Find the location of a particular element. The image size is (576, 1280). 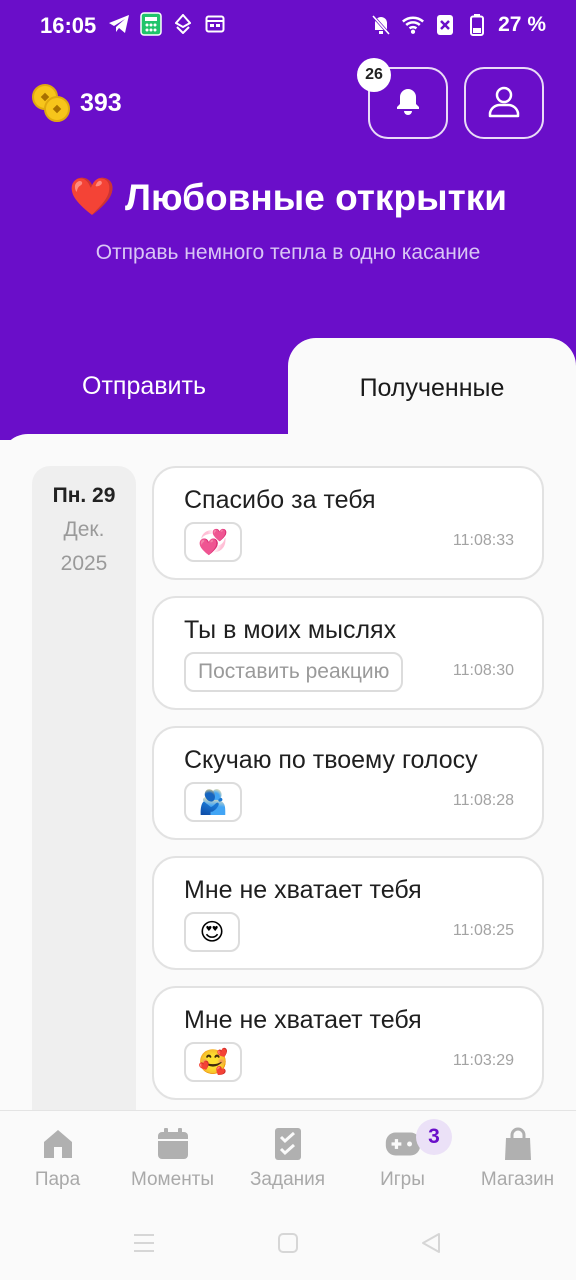

battery-level: 27 % is located at coordinates (522, 24).